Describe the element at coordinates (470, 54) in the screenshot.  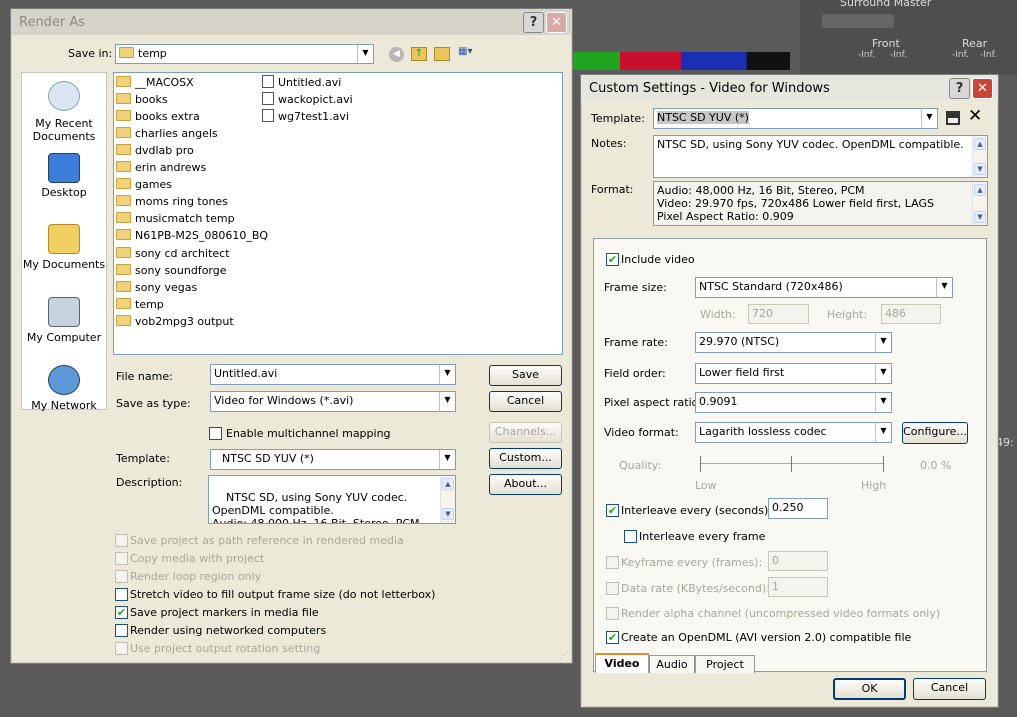
I see `view-menu-icon: ▦▾` at that location.